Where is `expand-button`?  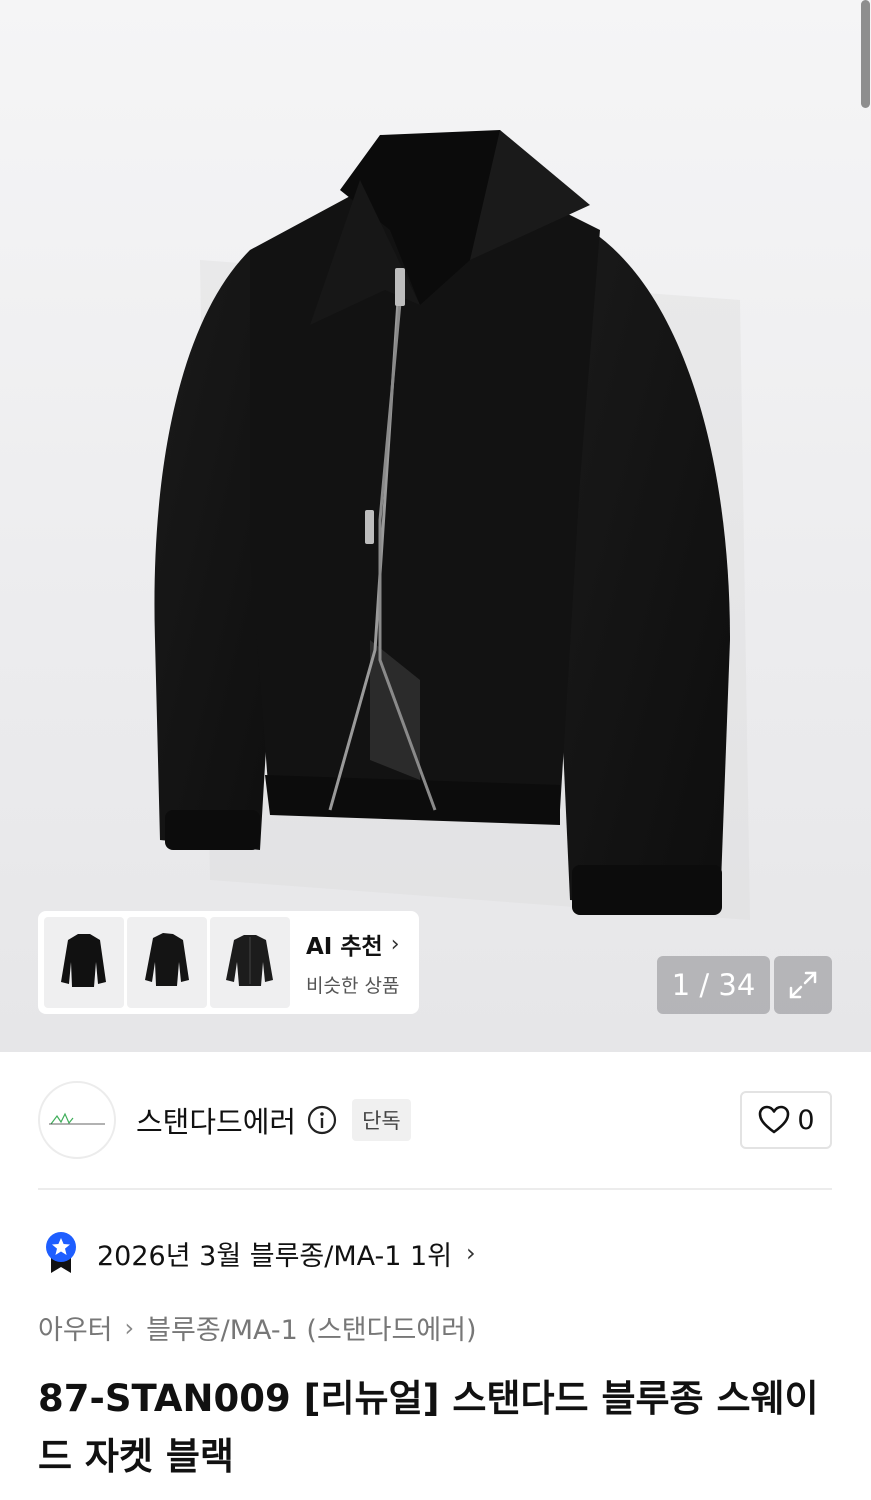 expand-button is located at coordinates (803, 985).